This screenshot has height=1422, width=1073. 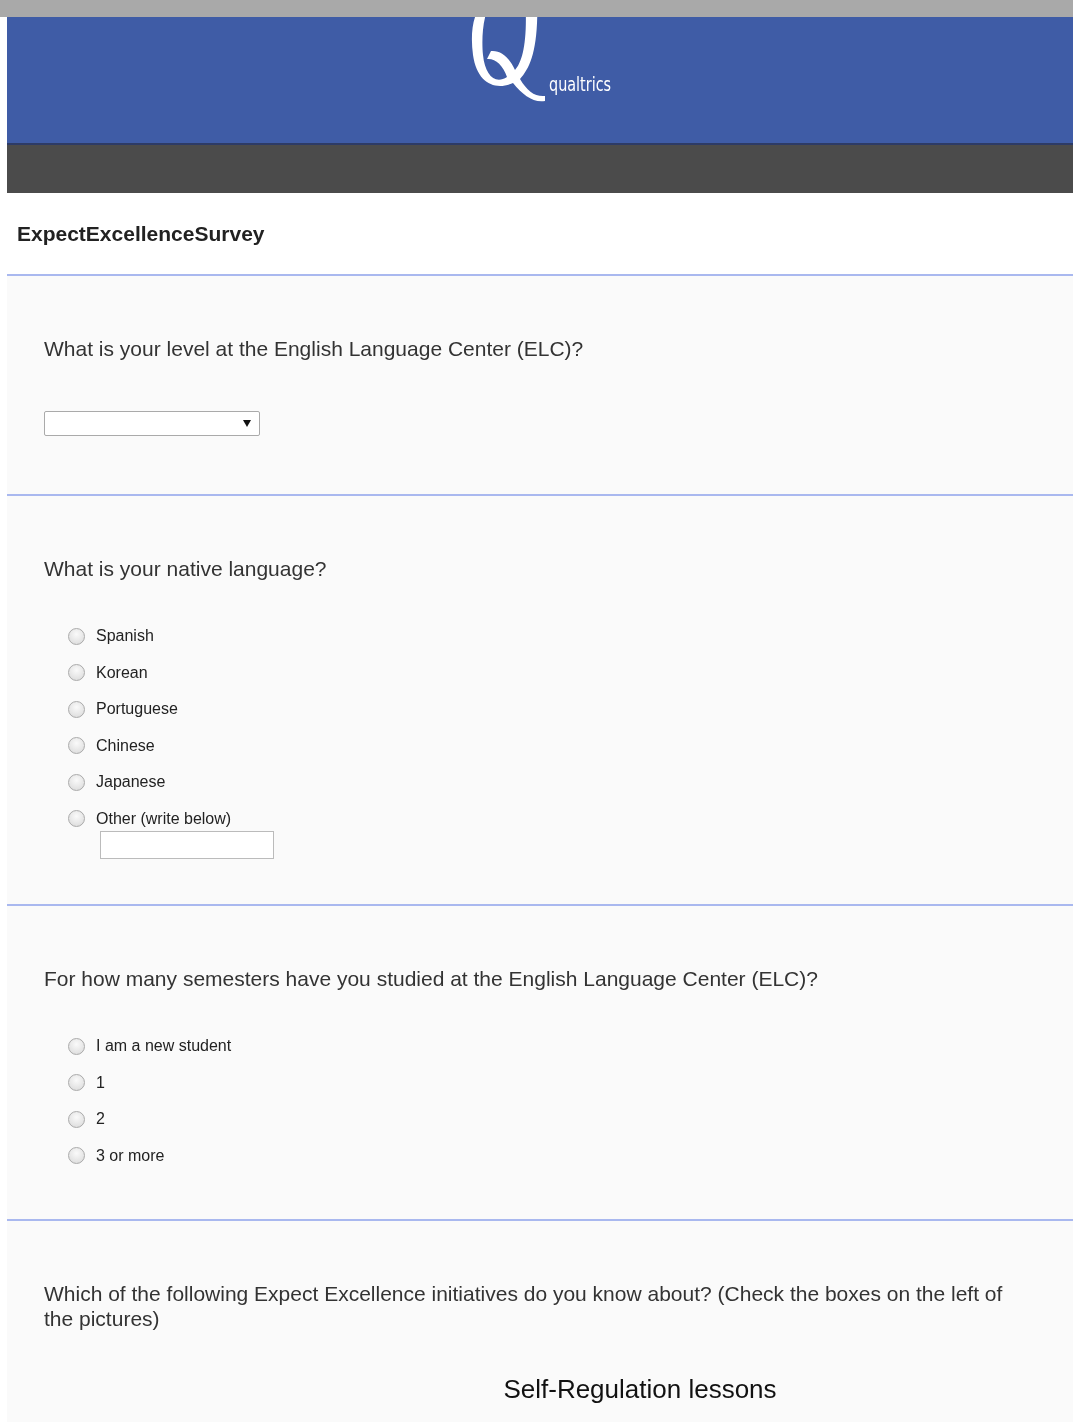 I want to click on question-text: What is your native language?, so click(x=186, y=568).